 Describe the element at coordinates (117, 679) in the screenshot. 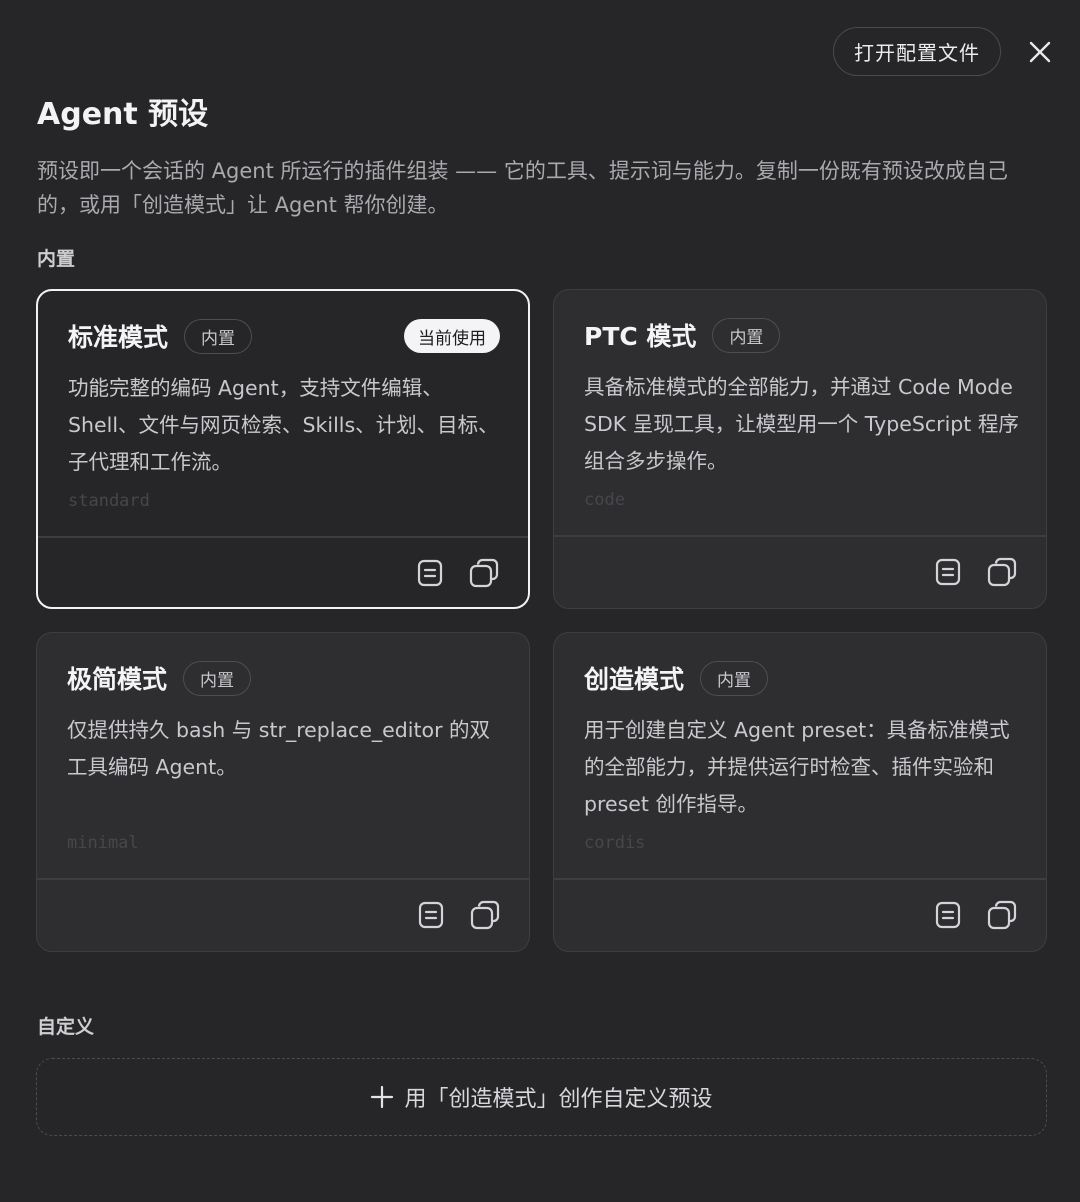

I see `preset-title: 极简模式` at that location.